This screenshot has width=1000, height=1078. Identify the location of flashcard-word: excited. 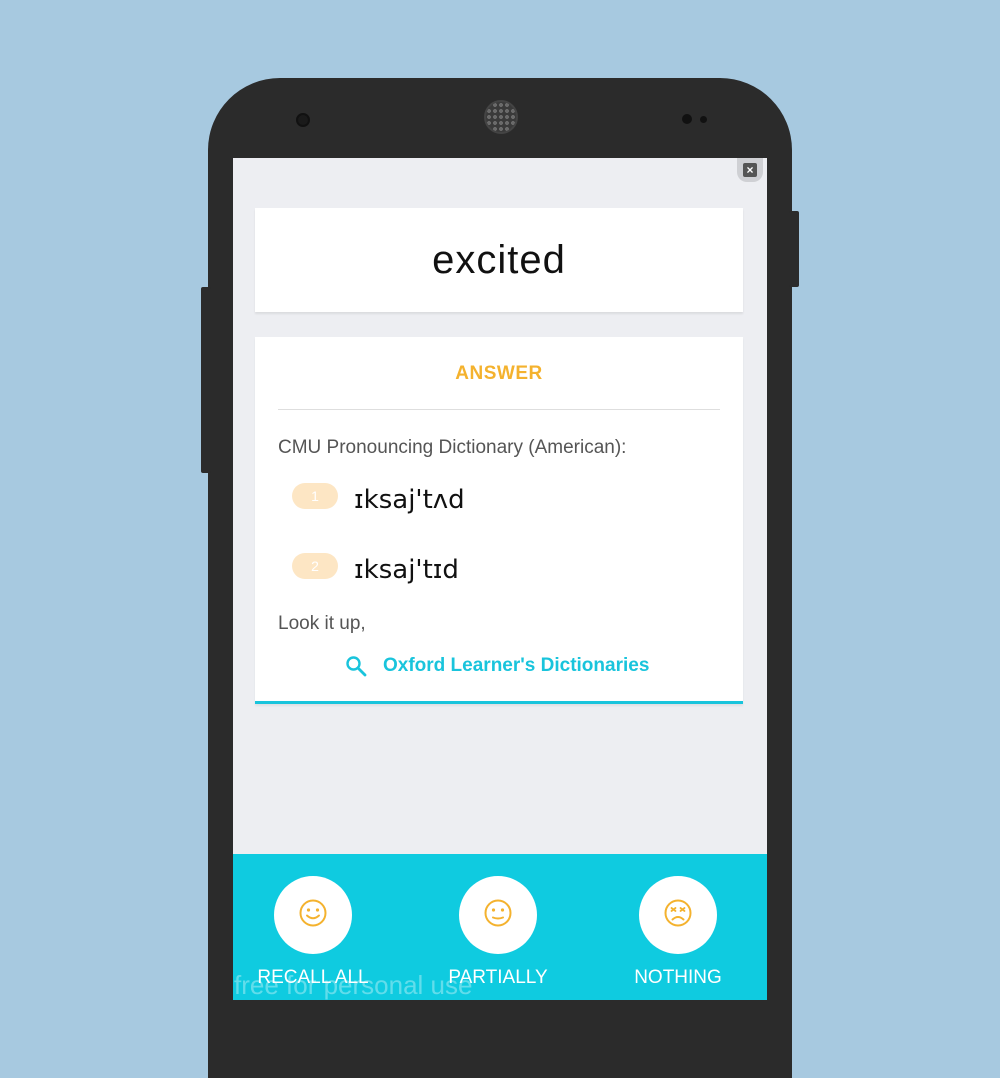
(499, 259).